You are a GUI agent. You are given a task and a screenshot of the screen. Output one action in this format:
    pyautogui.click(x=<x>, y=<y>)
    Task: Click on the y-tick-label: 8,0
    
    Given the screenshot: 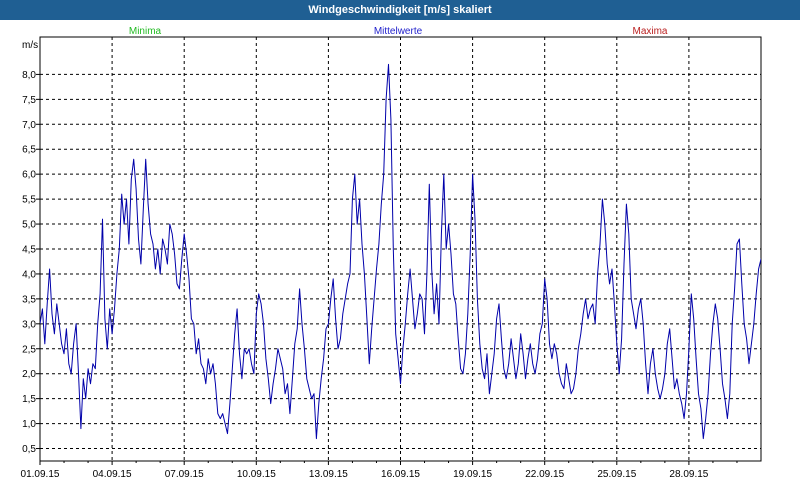 What is the action you would take?
    pyautogui.click(x=29, y=75)
    